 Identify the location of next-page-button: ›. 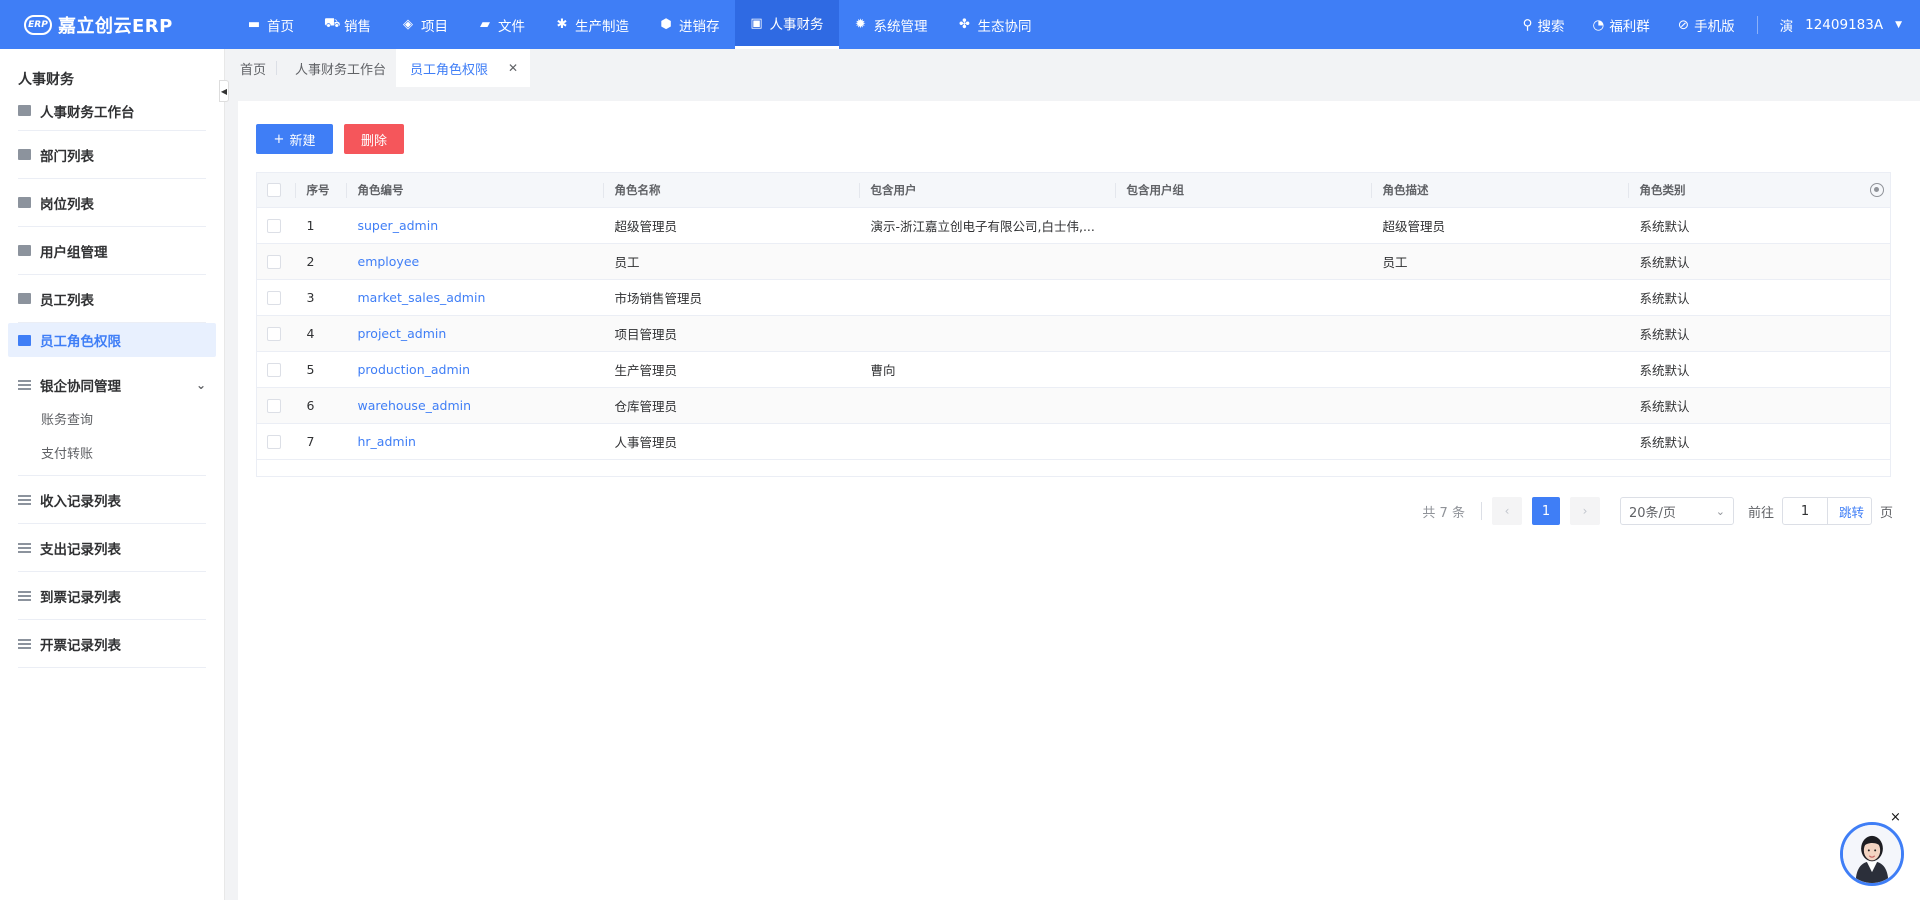
(1584, 511).